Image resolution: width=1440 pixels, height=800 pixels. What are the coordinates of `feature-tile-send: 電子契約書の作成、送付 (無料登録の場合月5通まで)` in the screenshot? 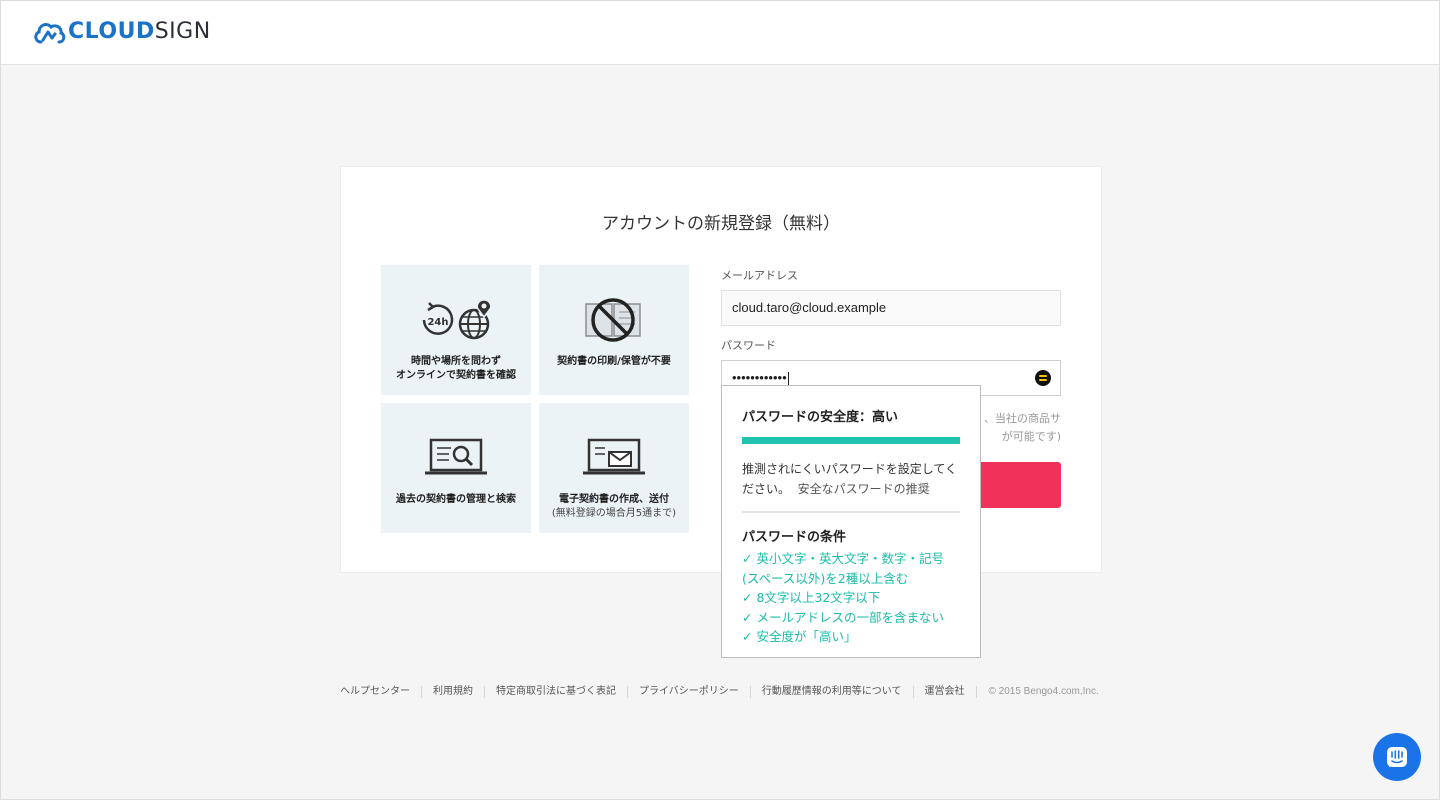 It's located at (614, 468).